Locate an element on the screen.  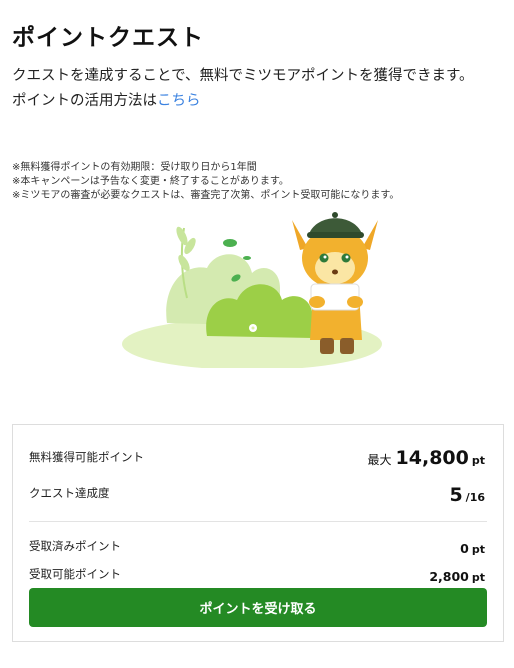
claim-points-button: ポイントを受け取る is located at coordinates (258, 607).